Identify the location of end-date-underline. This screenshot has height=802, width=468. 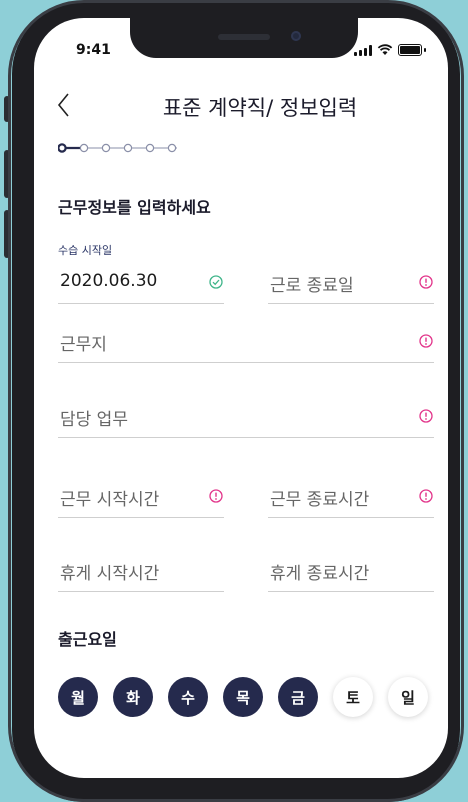
(351, 303).